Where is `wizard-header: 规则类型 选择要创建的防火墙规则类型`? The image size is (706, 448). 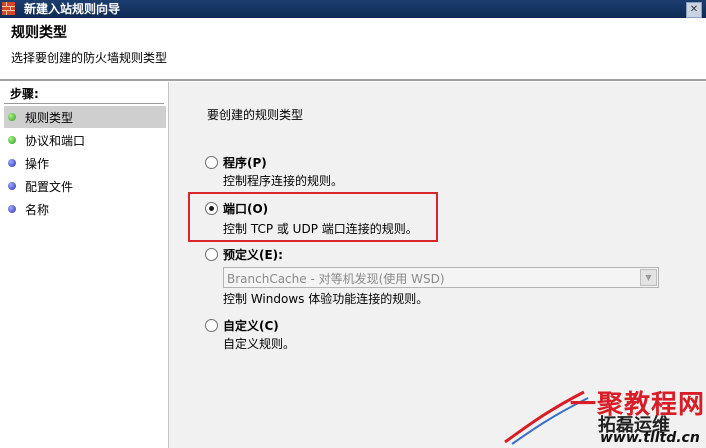 wizard-header: 规则类型 选择要创建的防火墙规则类型 is located at coordinates (353, 48).